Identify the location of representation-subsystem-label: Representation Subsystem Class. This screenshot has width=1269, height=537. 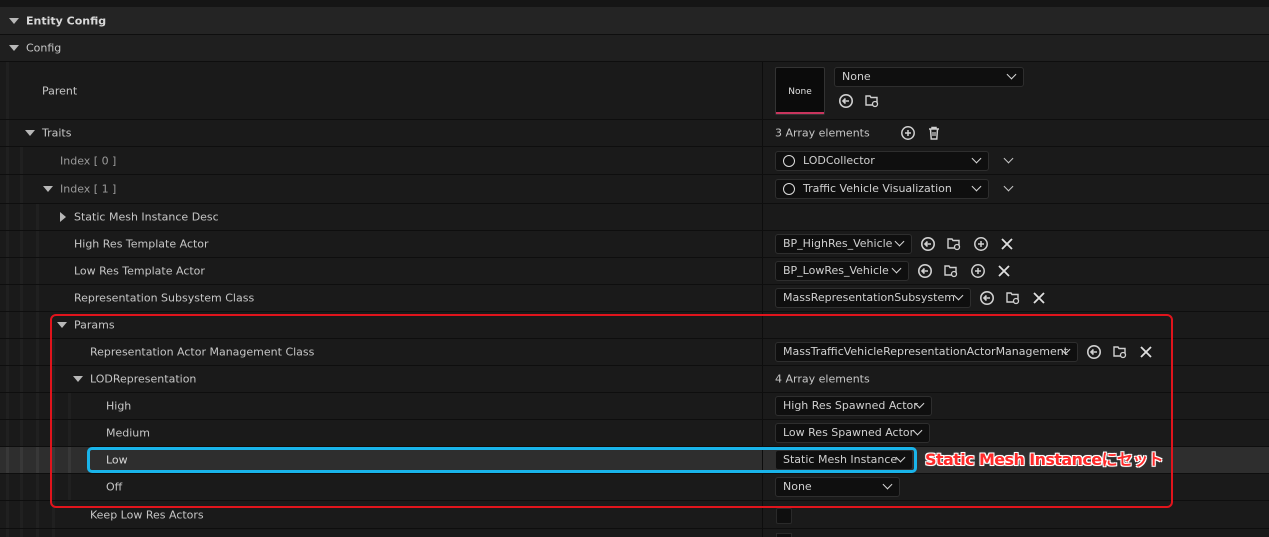
(164, 298).